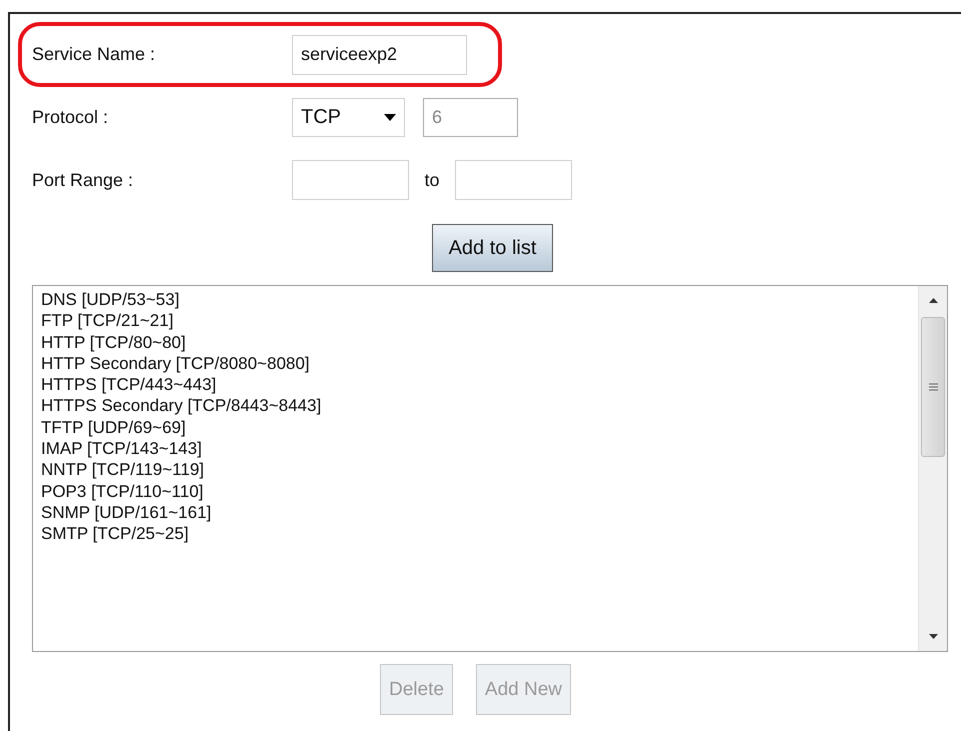 This screenshot has height=731, width=961. I want to click on scroll-down-icon, so click(933, 636).